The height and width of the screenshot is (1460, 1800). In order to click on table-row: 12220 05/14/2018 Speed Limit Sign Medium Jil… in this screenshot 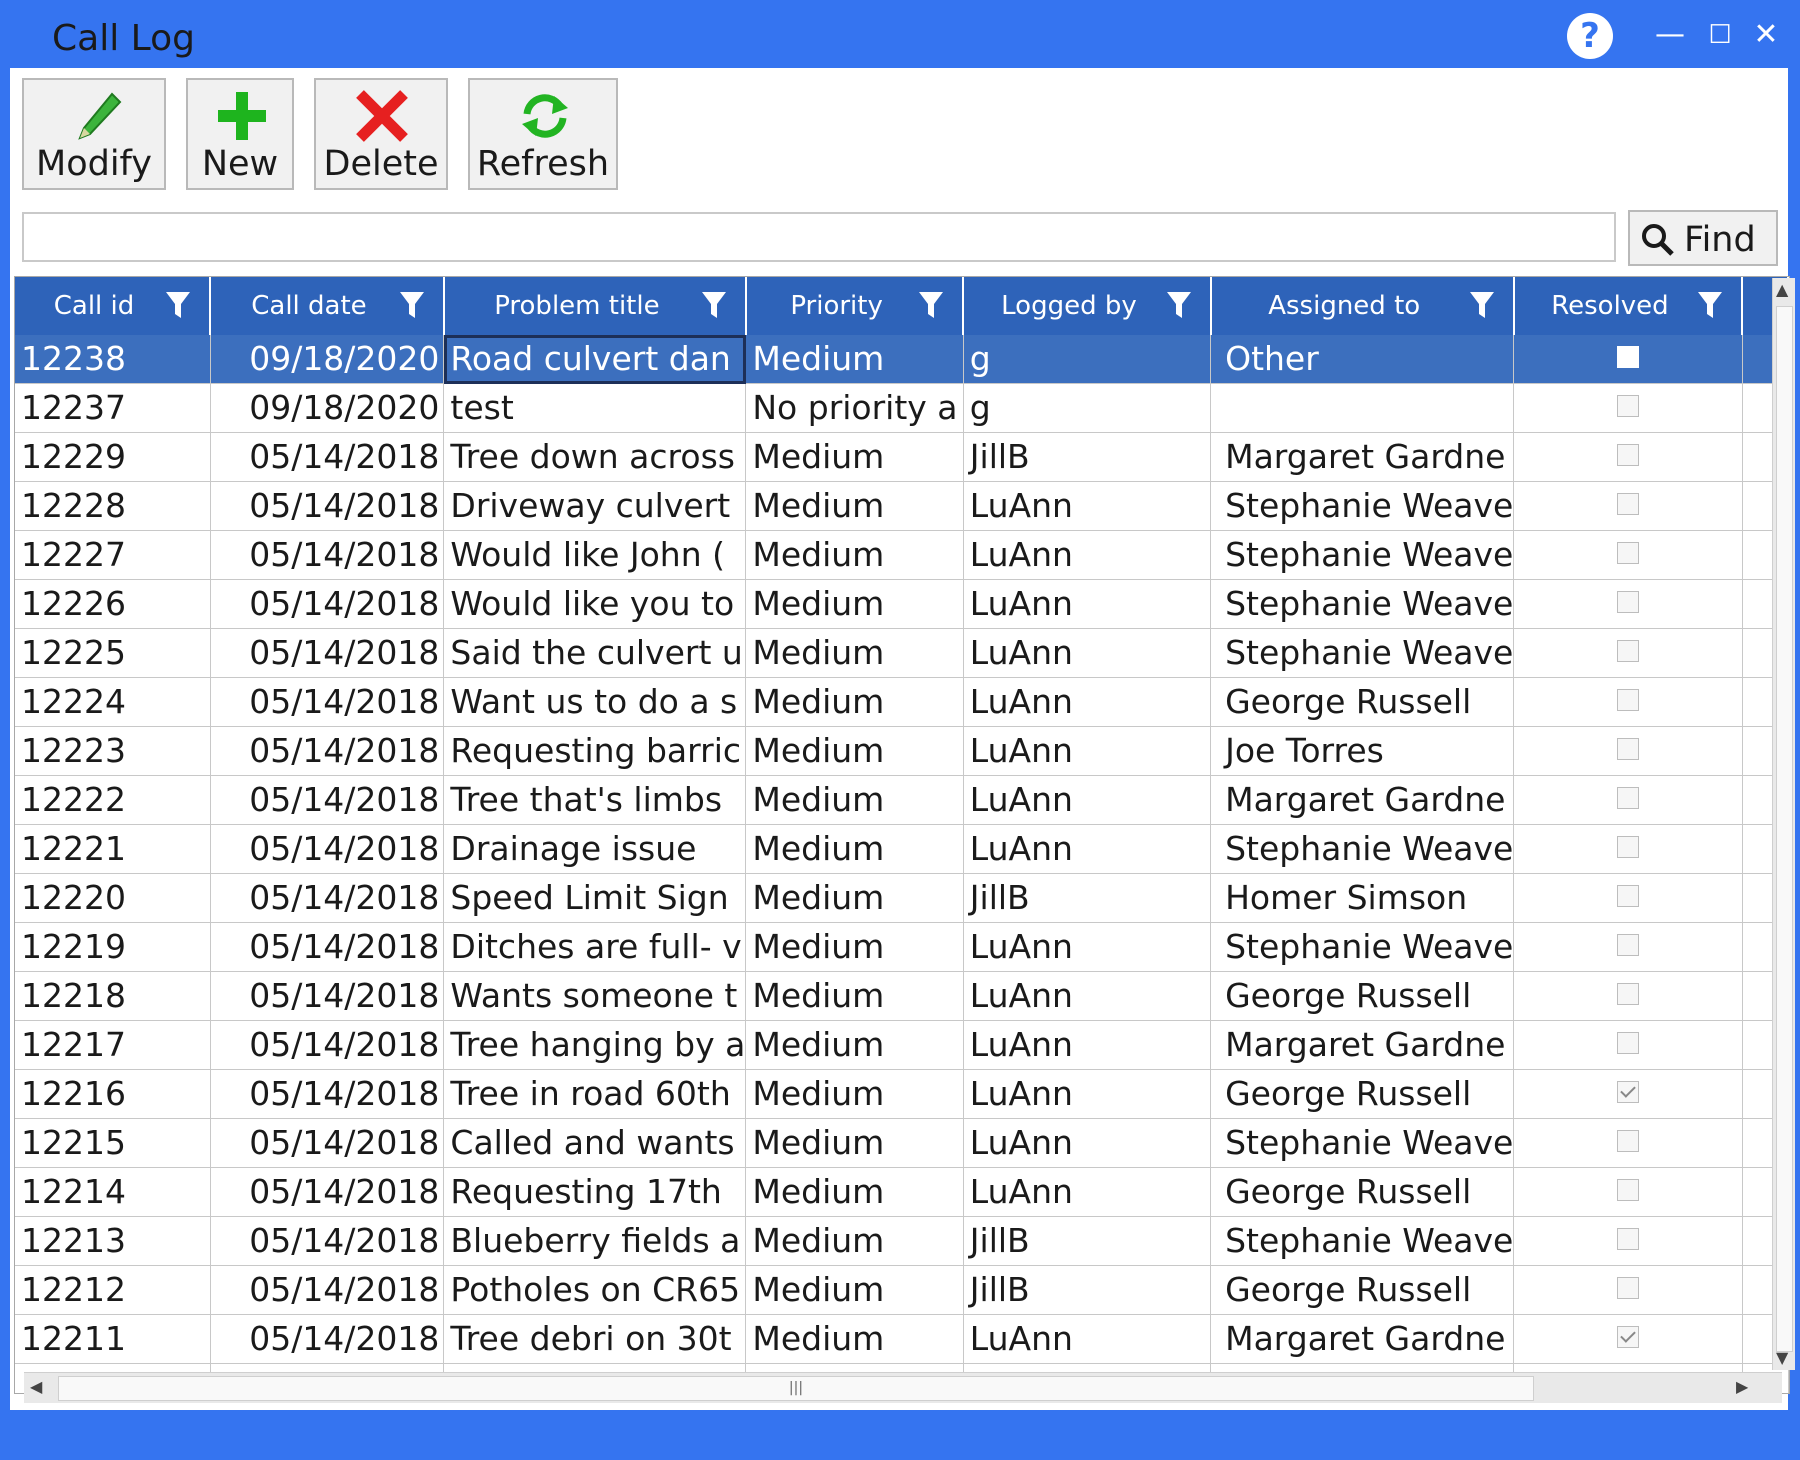, I will do `click(902, 898)`.